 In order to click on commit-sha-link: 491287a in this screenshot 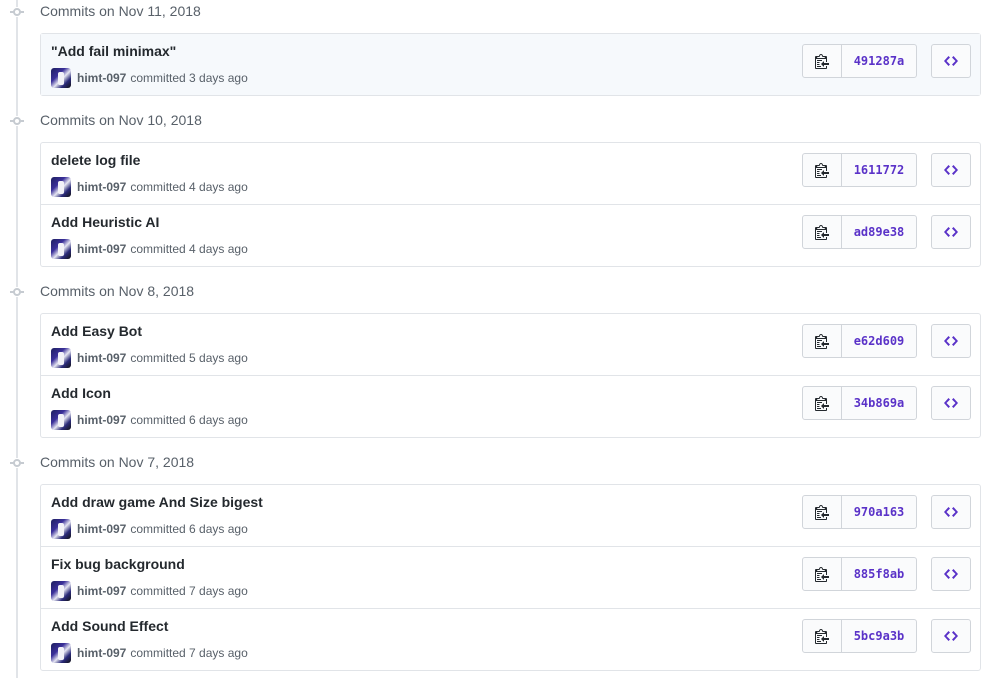, I will do `click(879, 61)`.